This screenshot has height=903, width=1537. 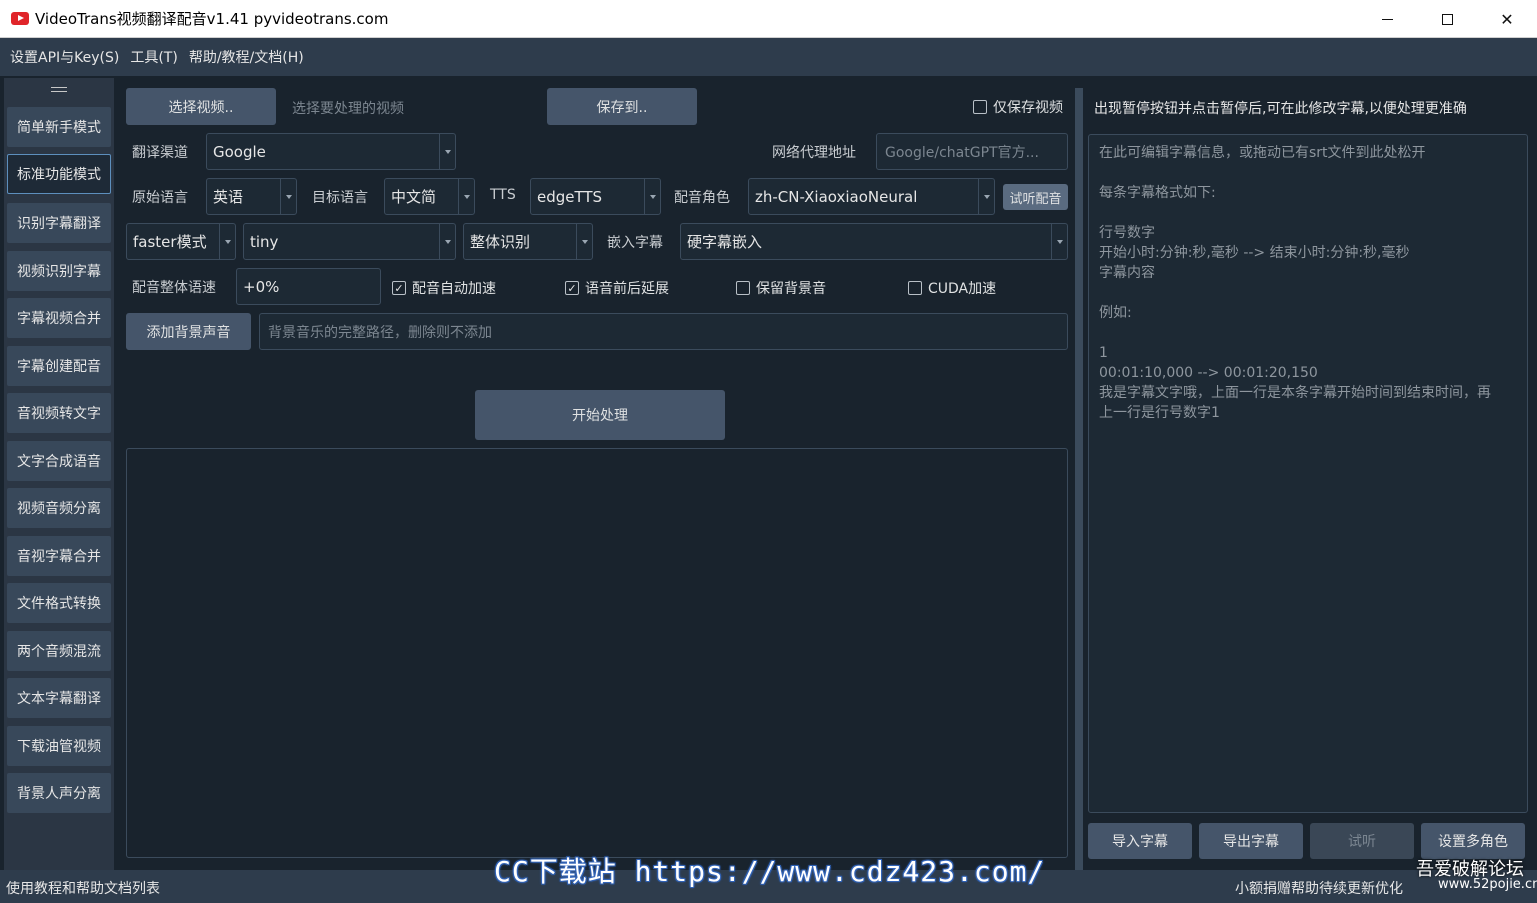 What do you see at coordinates (59, 746) in the screenshot?
I see `sidebar-item-youtube-download: 下载油管视频` at bounding box center [59, 746].